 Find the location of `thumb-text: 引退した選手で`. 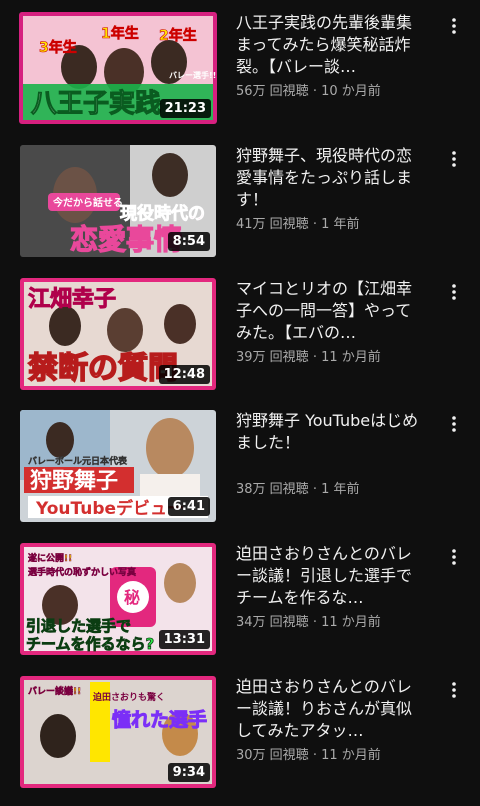

thumb-text: 引退した選手で is located at coordinates (78, 626).